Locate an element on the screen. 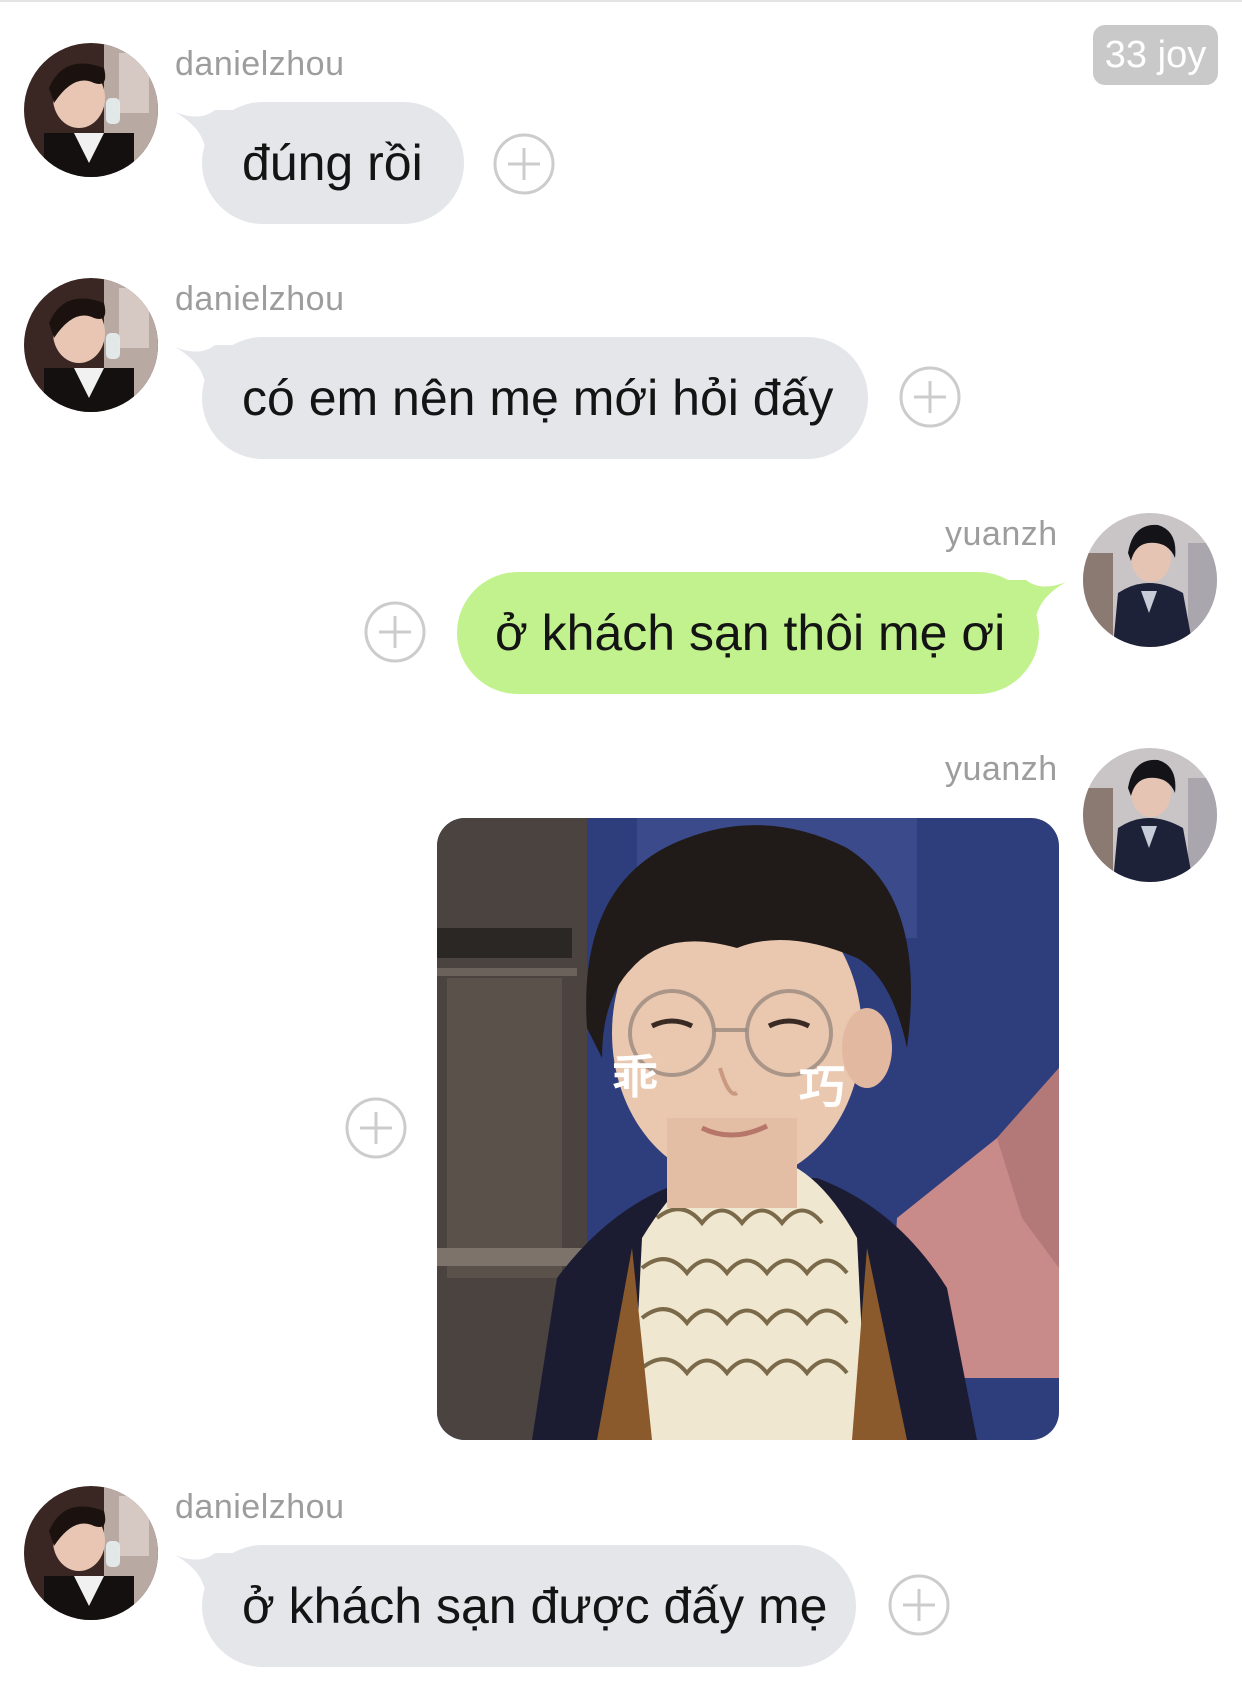 The width and height of the screenshot is (1242, 1704). sticker-caption-right: 巧 is located at coordinates (822, 1087).